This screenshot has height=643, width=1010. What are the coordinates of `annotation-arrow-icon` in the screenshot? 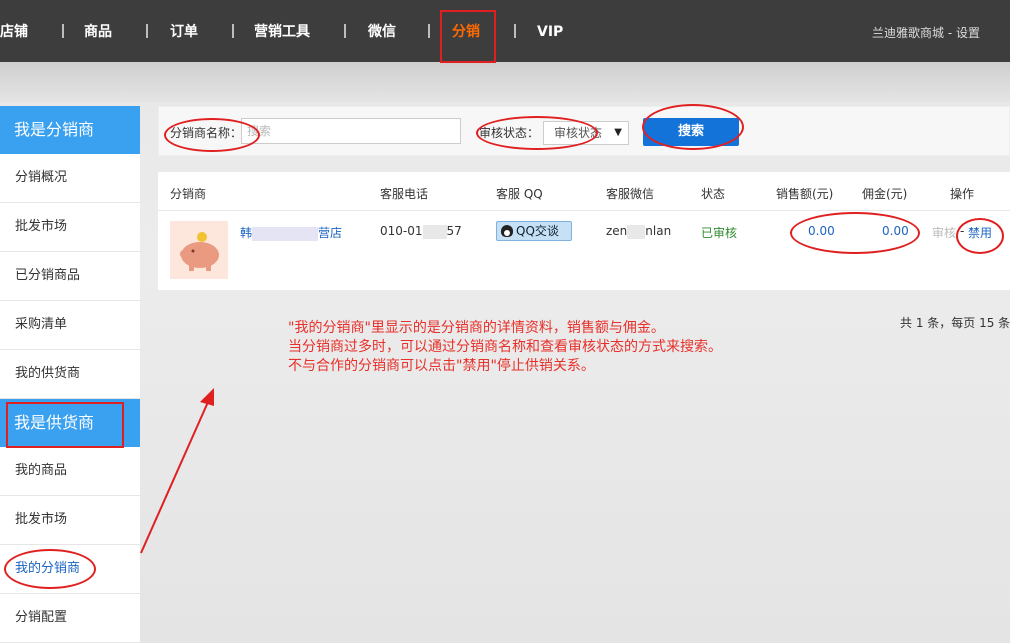 It's located at (177, 471).